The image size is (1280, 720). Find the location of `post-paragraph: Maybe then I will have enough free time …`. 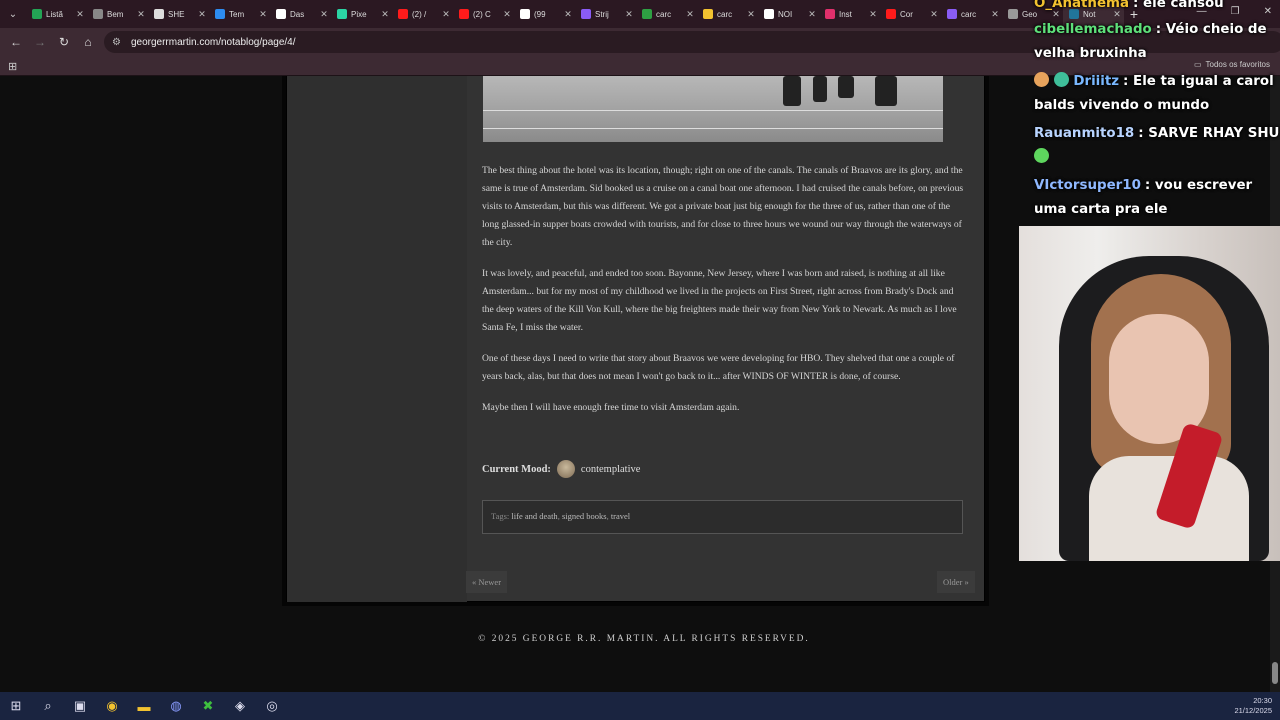

post-paragraph: Maybe then I will have enough free time … is located at coordinates (611, 407).